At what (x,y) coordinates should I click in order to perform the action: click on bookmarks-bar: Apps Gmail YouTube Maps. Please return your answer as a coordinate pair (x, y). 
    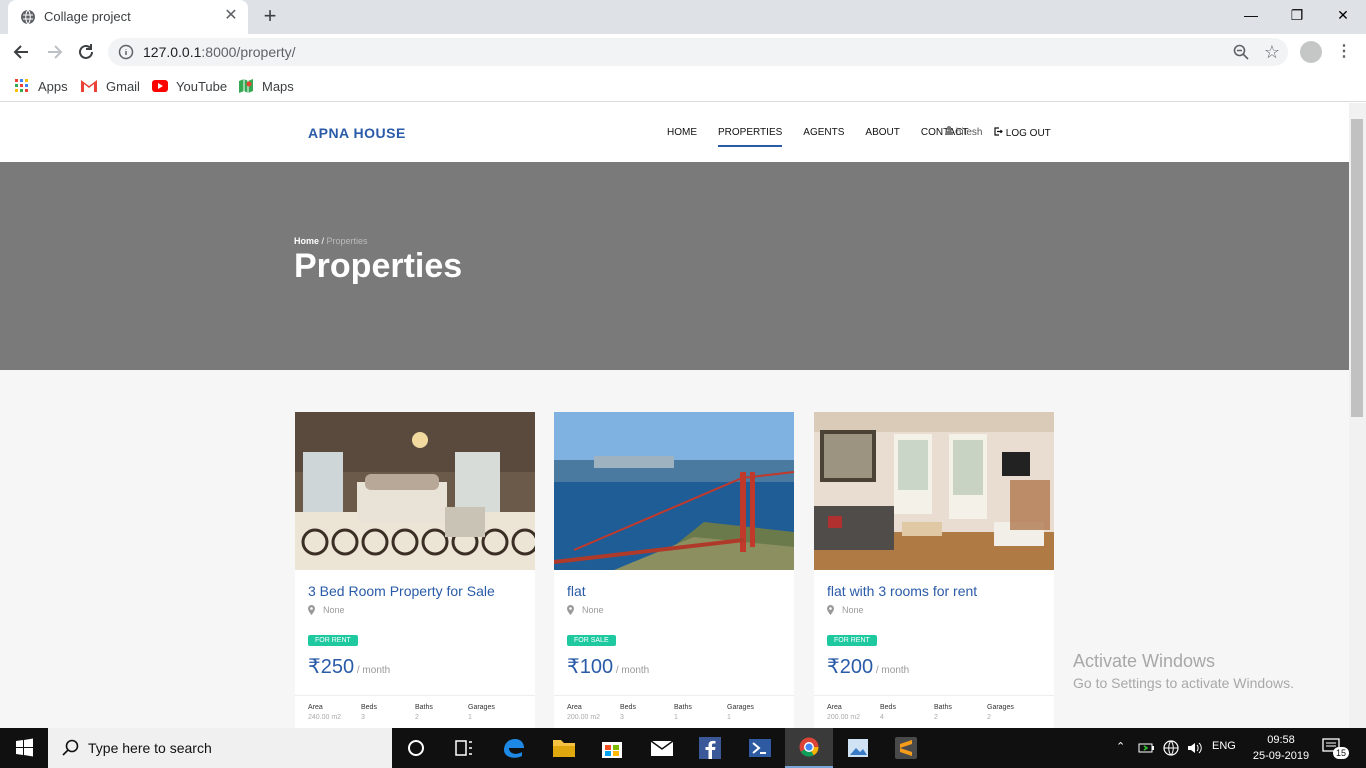
    Looking at the image, I should click on (683, 86).